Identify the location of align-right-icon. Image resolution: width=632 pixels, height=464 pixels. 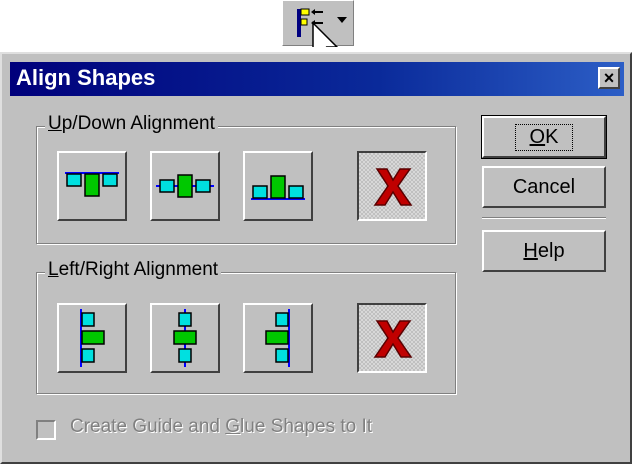
(277, 338).